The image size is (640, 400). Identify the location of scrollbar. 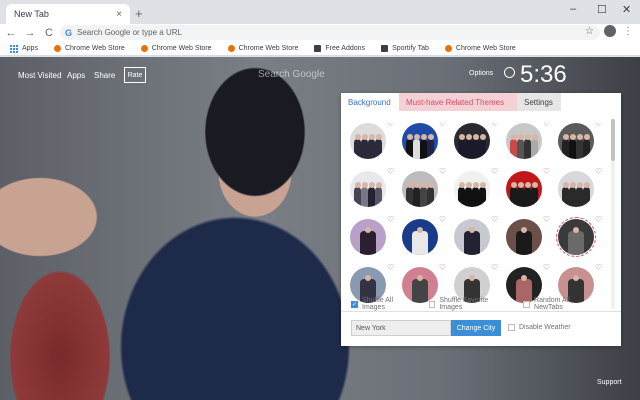
(613, 214).